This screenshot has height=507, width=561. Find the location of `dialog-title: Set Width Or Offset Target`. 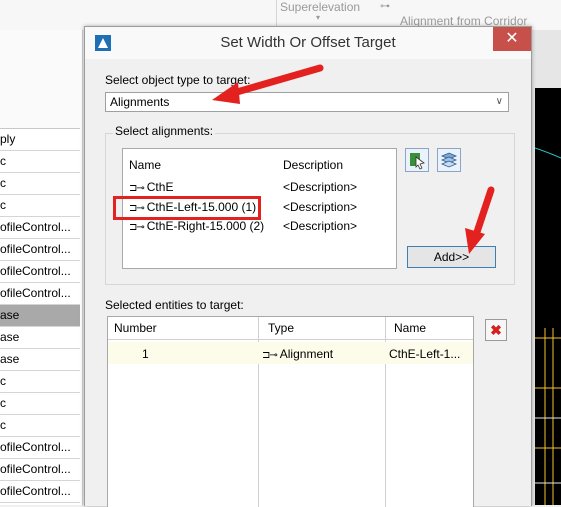

dialog-title: Set Width Or Offset Target is located at coordinates (308, 42).